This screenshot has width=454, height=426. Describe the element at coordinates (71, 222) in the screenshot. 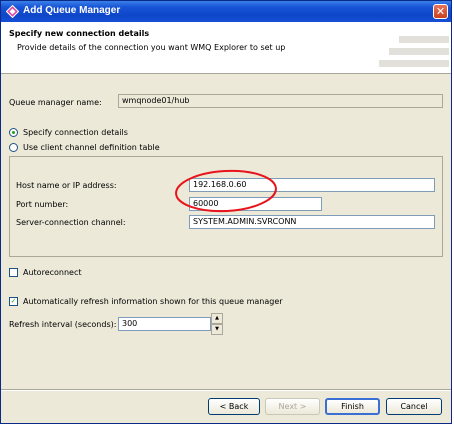

I see `channel-label: Server-connection channel:` at that location.